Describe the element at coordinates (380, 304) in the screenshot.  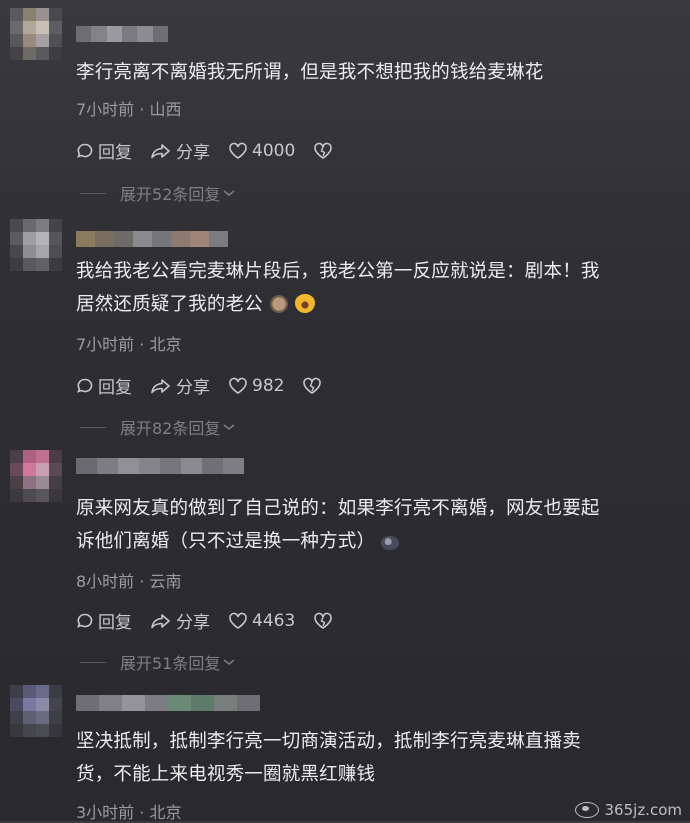
I see `comment-text-line: 居然还质疑了我的老公` at that location.